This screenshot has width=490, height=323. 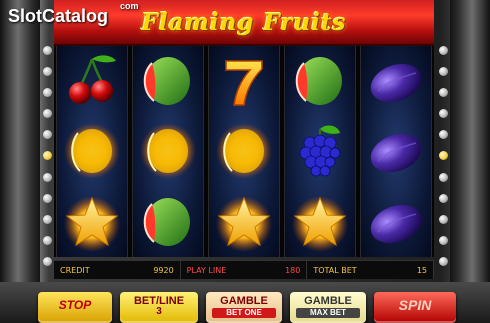 I want to click on totalbet-label: TOTAL BET, so click(x=335, y=270).